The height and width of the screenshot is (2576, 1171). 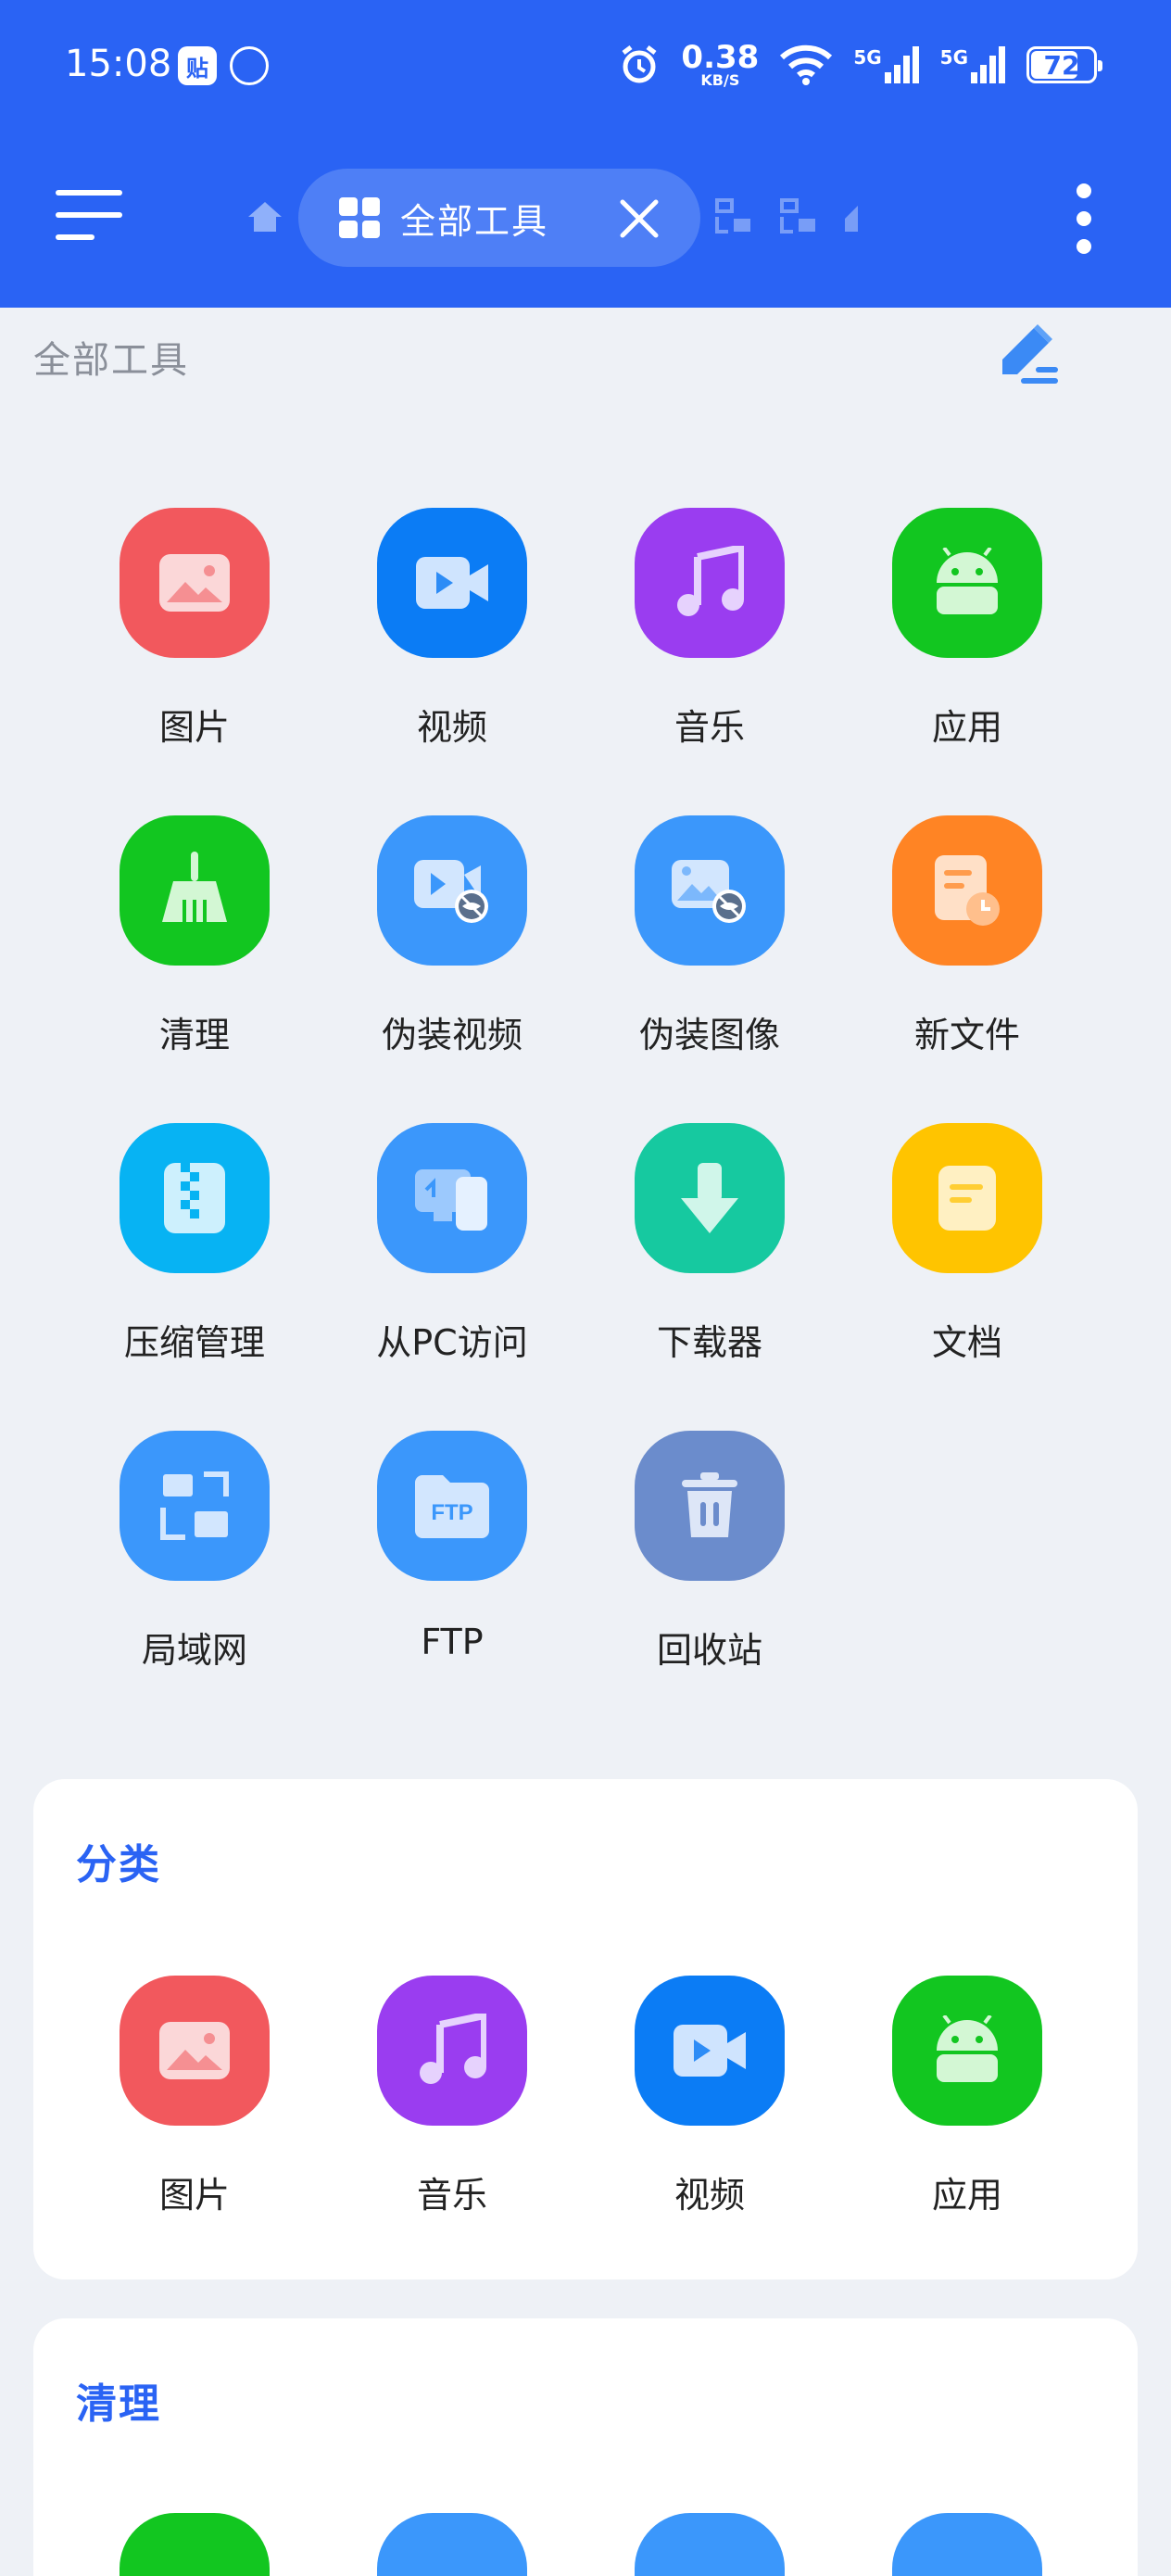 I want to click on tool-apps: 应用, so click(x=968, y=629).